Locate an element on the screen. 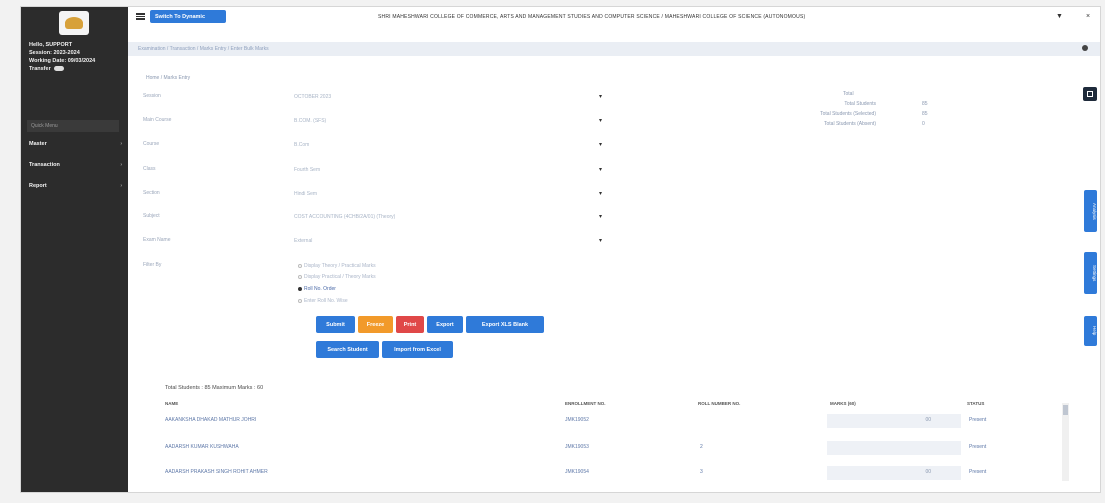 The image size is (1105, 503). tab-settings: Settings is located at coordinates (1090, 273).